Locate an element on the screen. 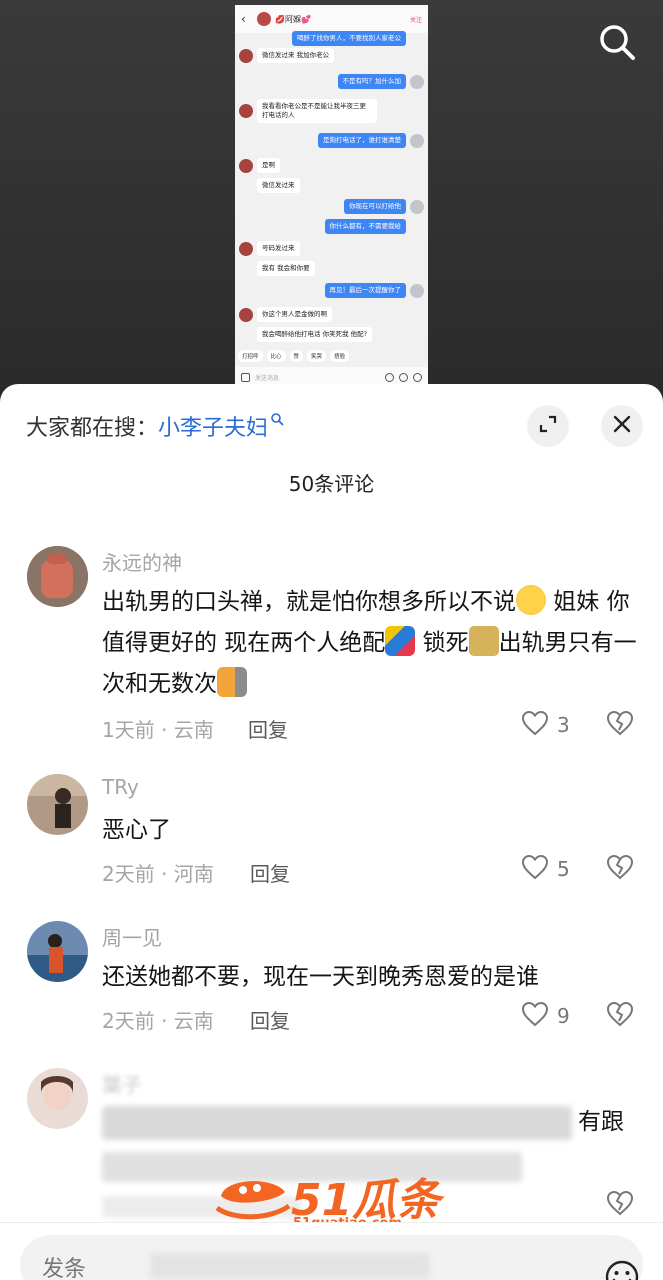 This screenshot has width=663, height=1280. like-count: 9 is located at coordinates (563, 1016).